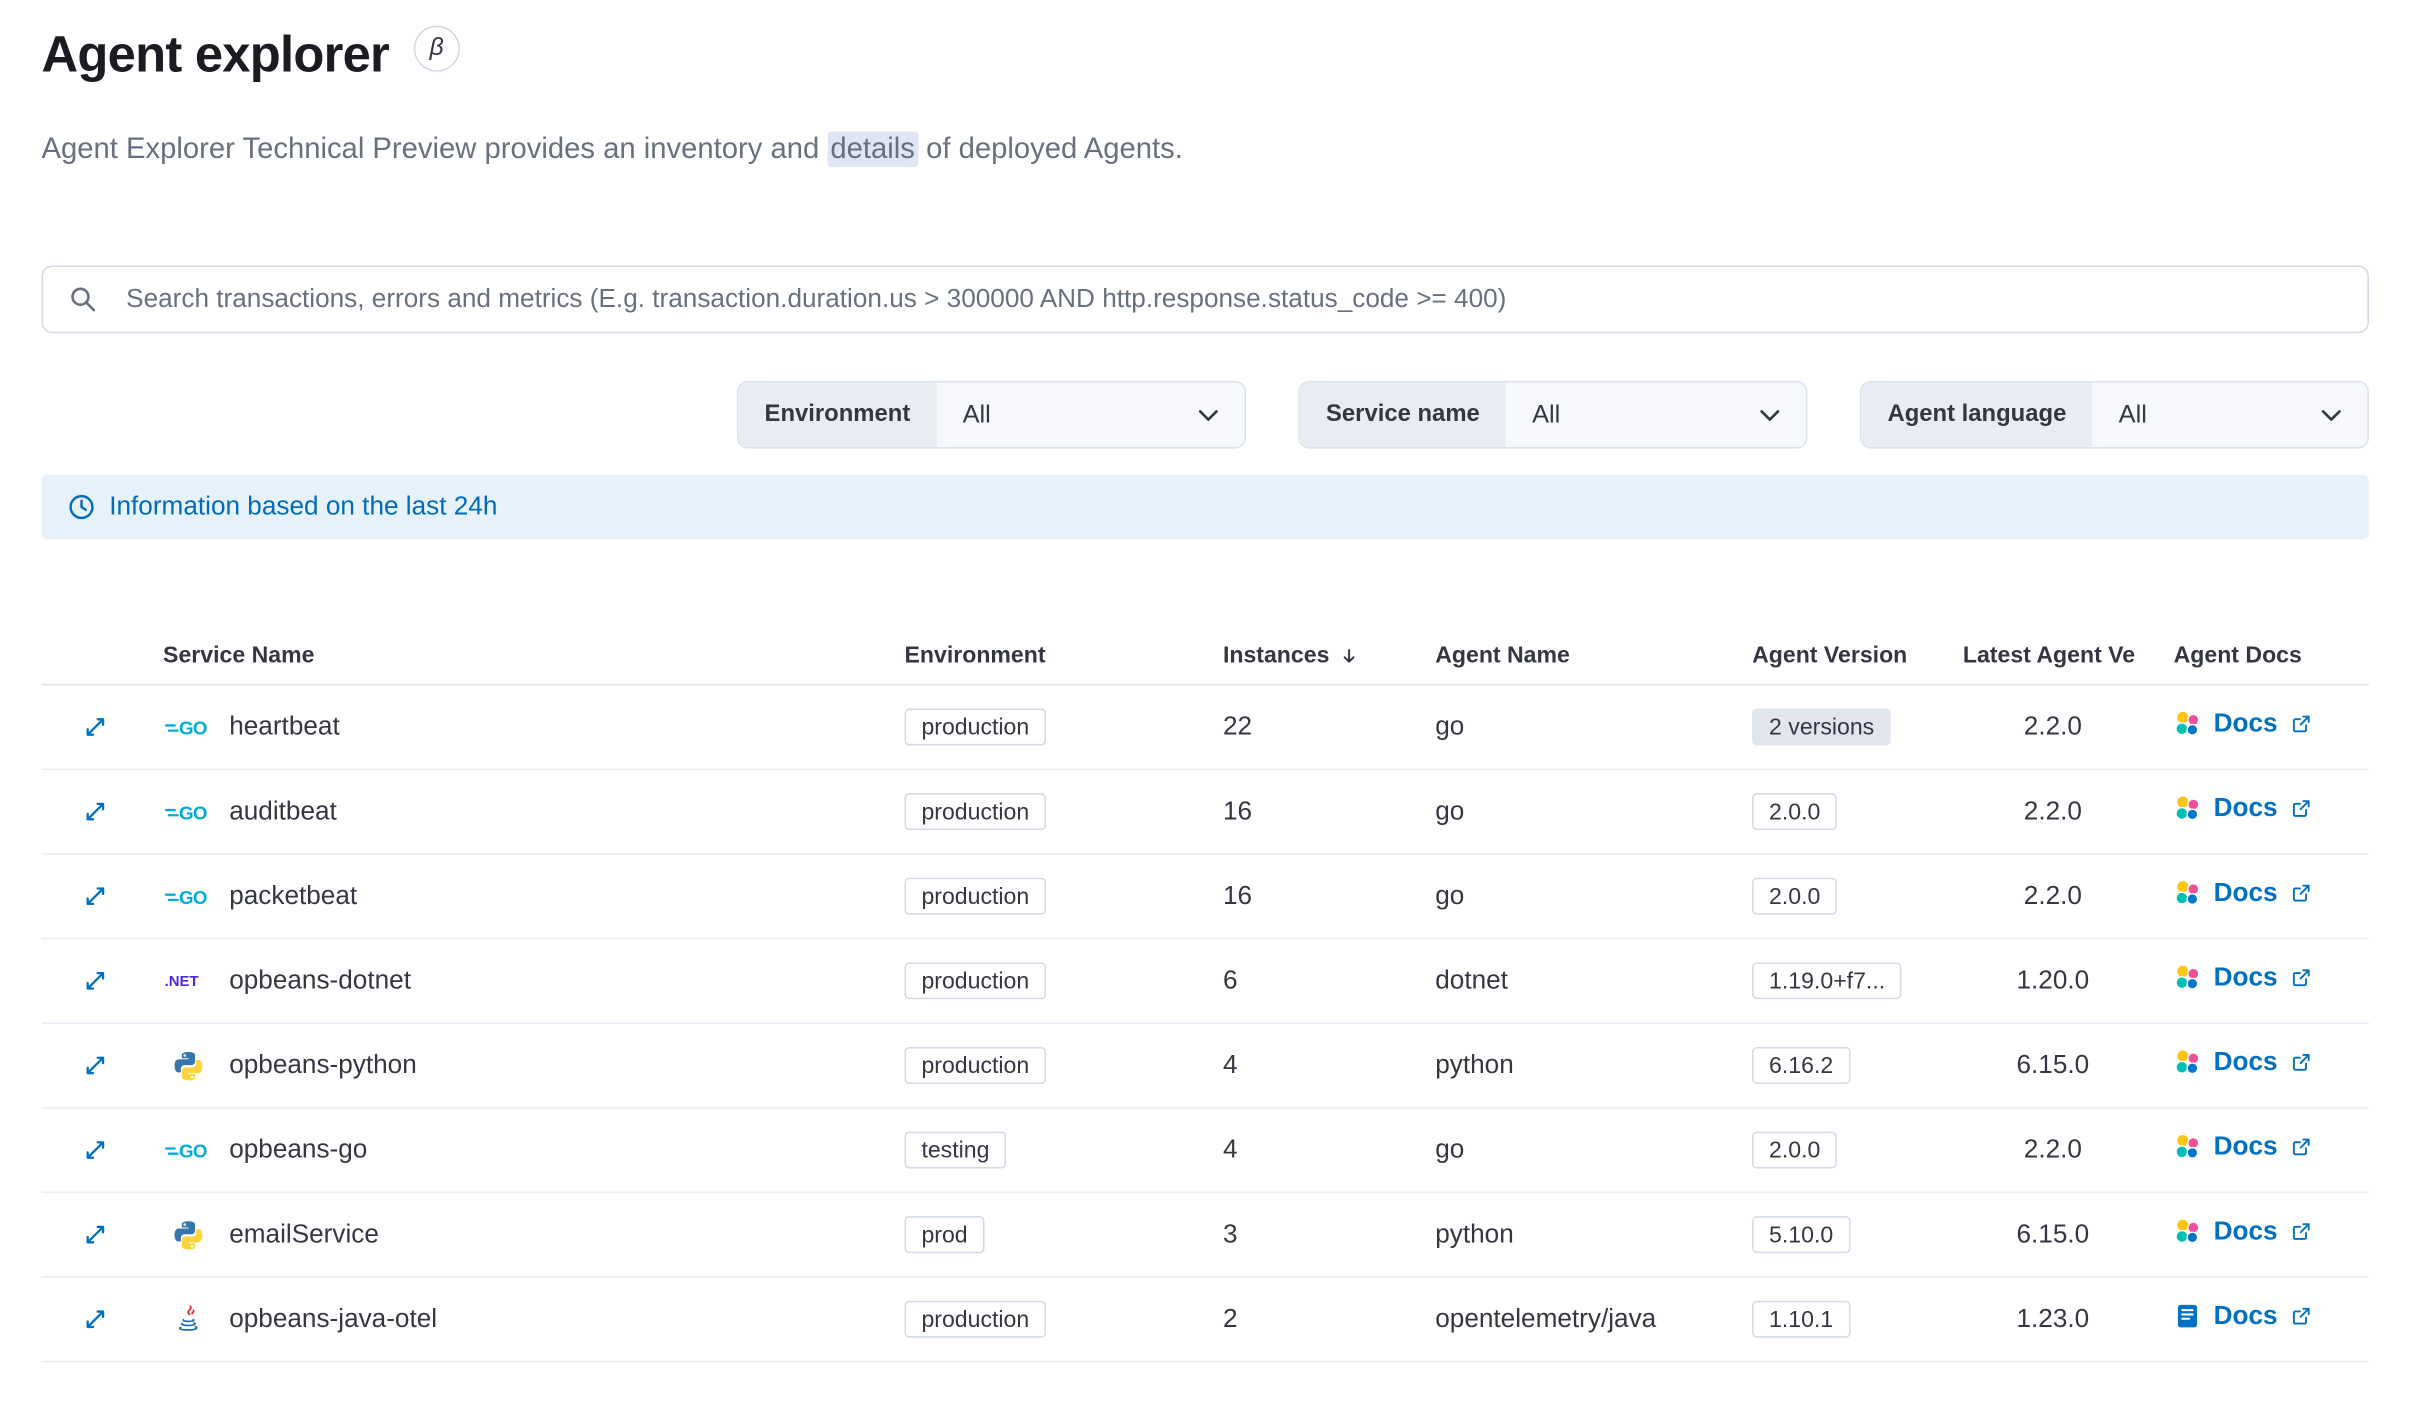 This screenshot has width=2412, height=1412. Describe the element at coordinates (1546, 1318) in the screenshot. I see `agent-name: opentelemetry/java` at that location.